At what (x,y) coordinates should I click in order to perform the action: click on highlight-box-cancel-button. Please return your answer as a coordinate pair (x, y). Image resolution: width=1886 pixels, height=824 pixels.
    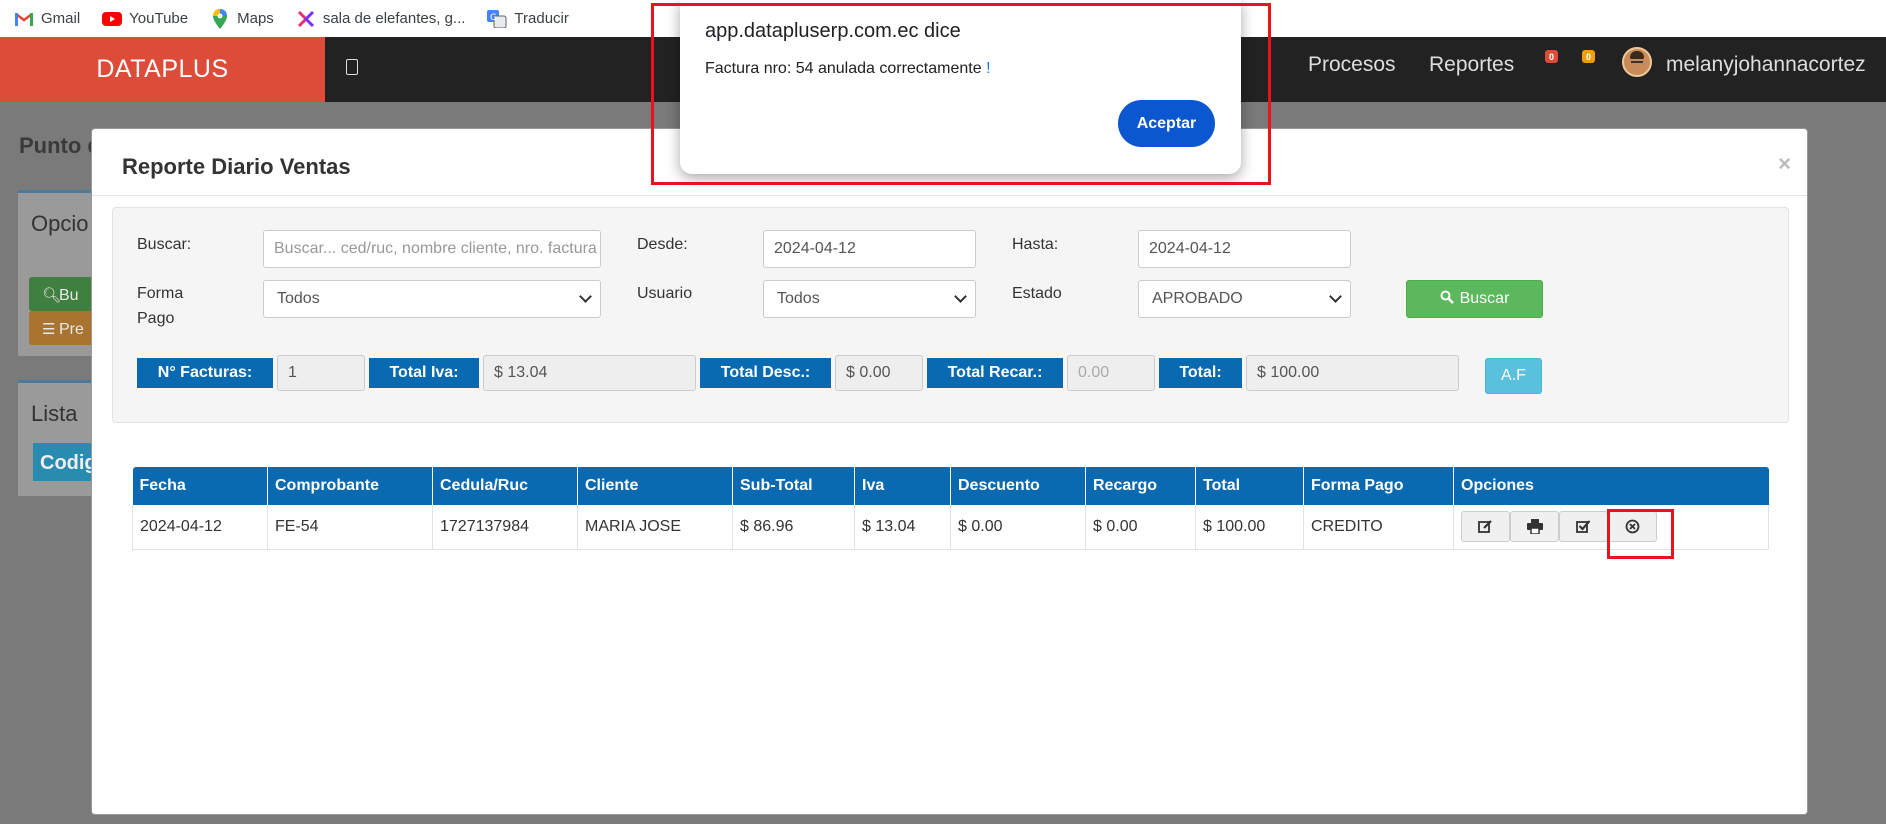
    Looking at the image, I should click on (1640, 534).